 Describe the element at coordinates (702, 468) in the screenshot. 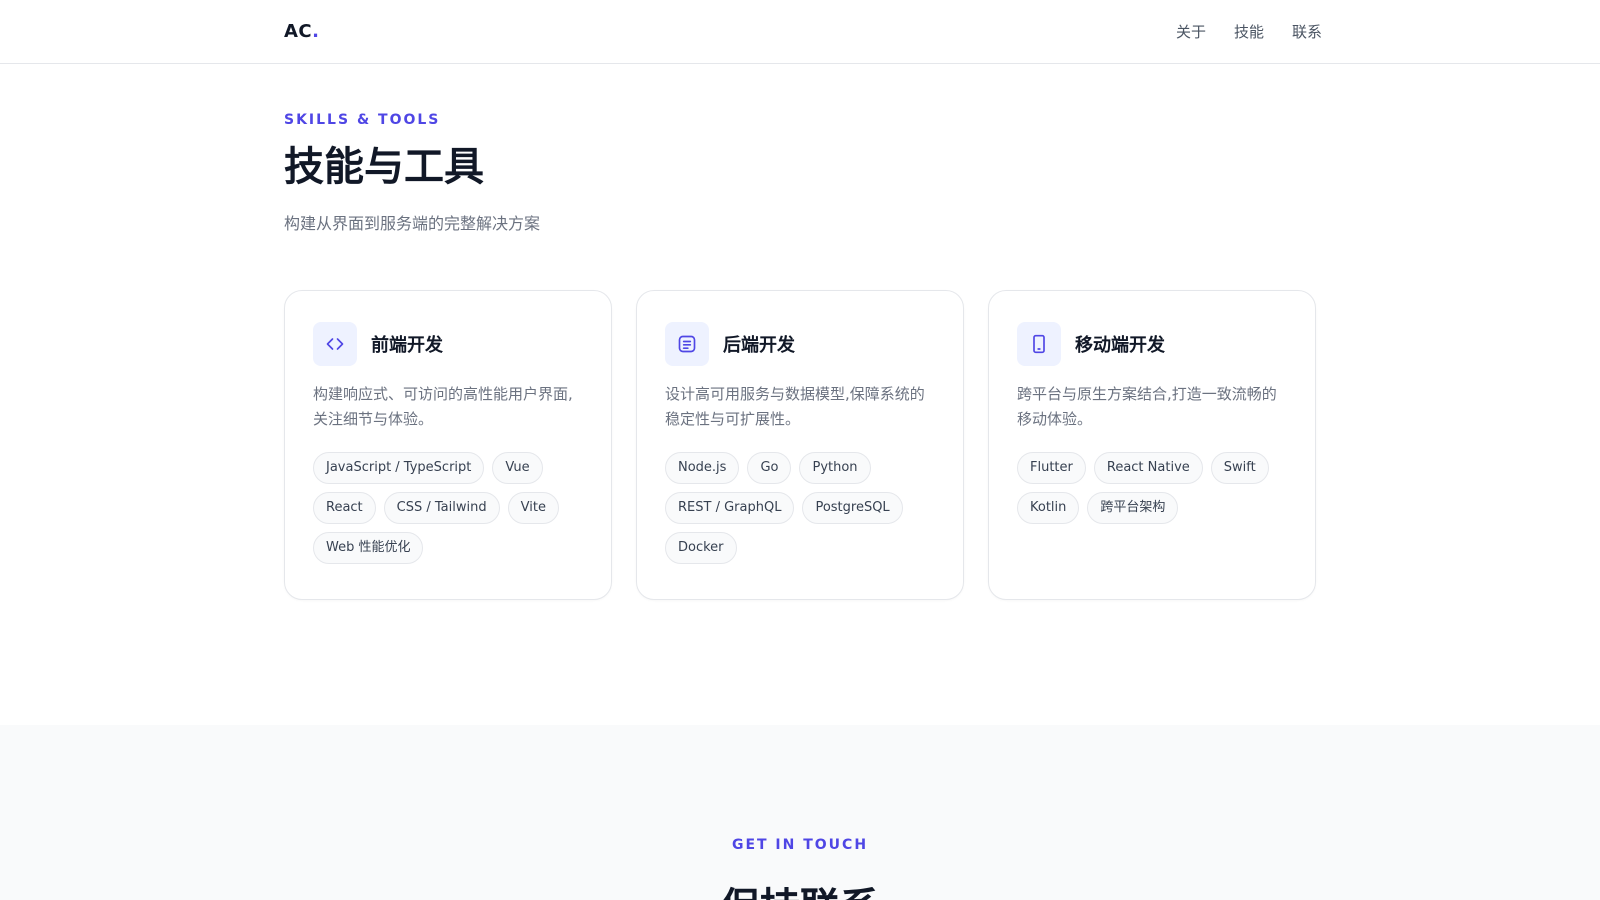

I see `skill-tag: Node.js` at that location.